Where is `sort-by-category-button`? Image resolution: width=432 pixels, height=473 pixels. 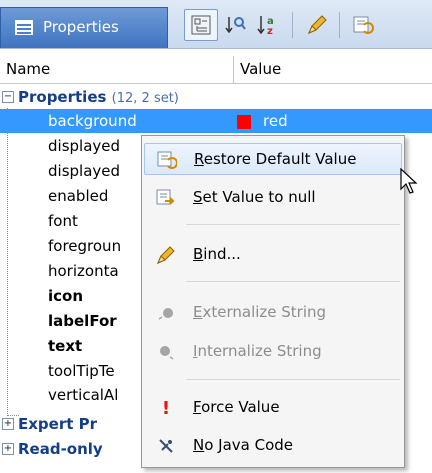 sort-by-category-button is located at coordinates (236, 25).